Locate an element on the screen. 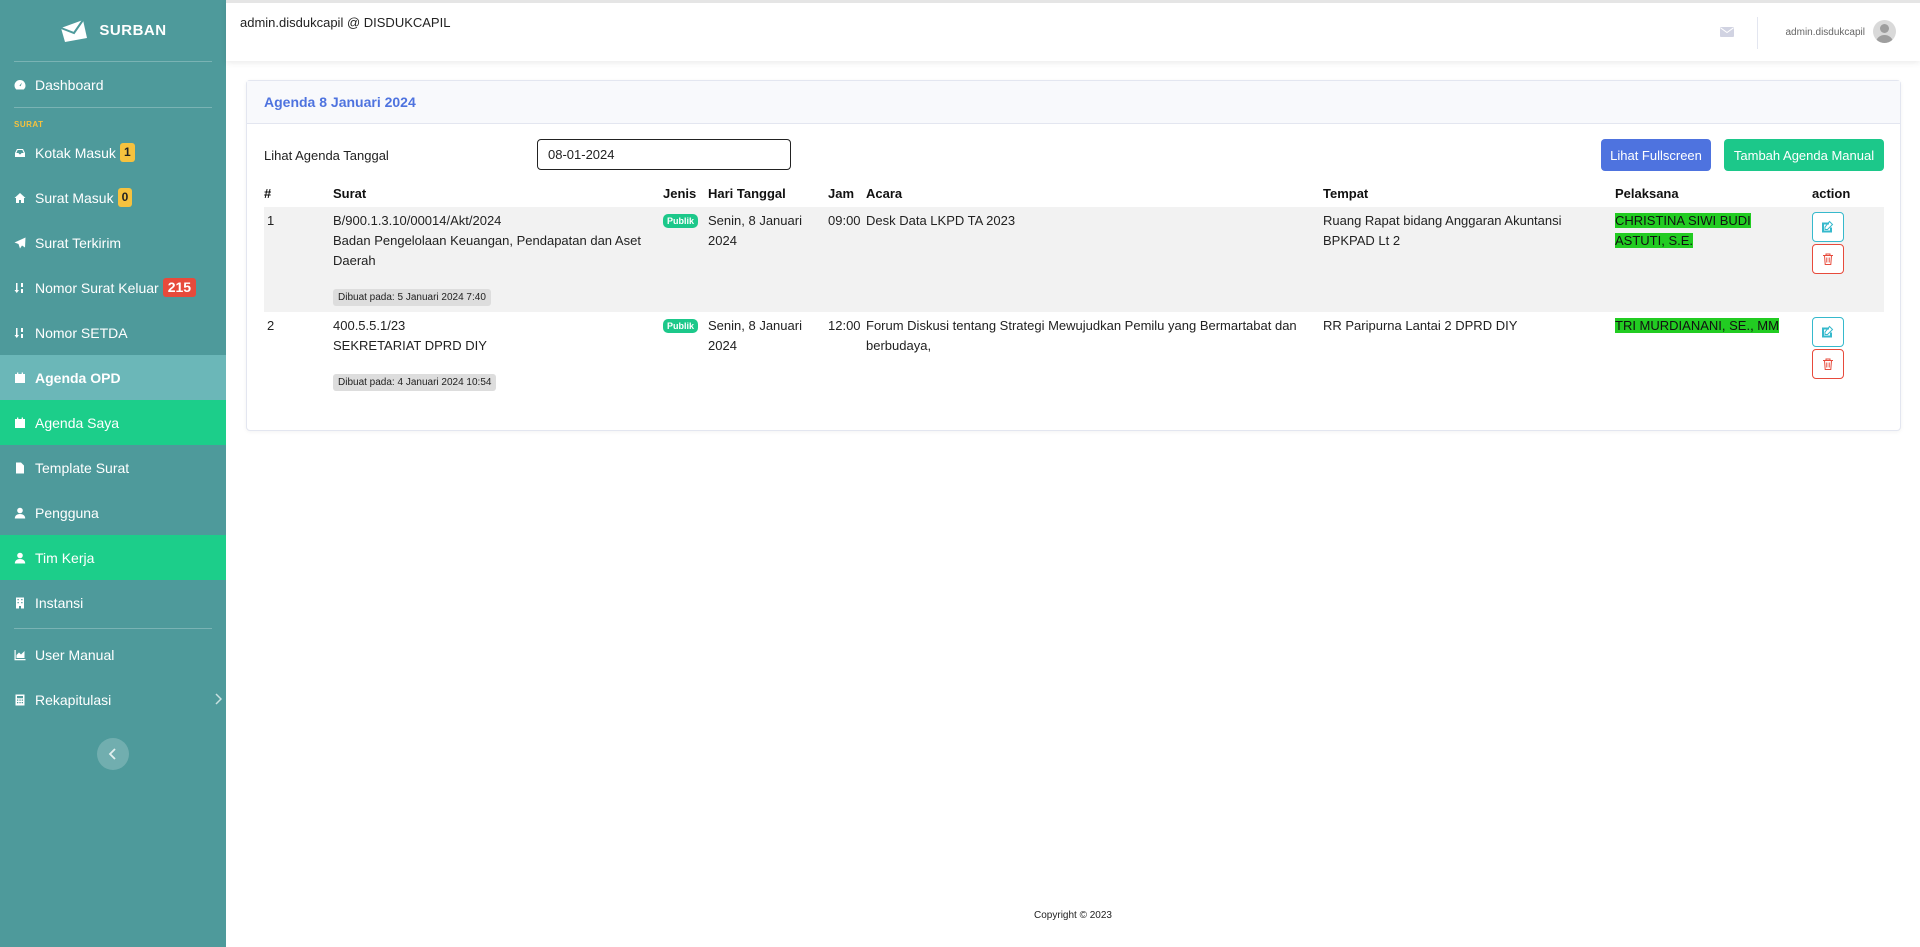  sidebar-item-user-manual: User Manual is located at coordinates (113, 654).